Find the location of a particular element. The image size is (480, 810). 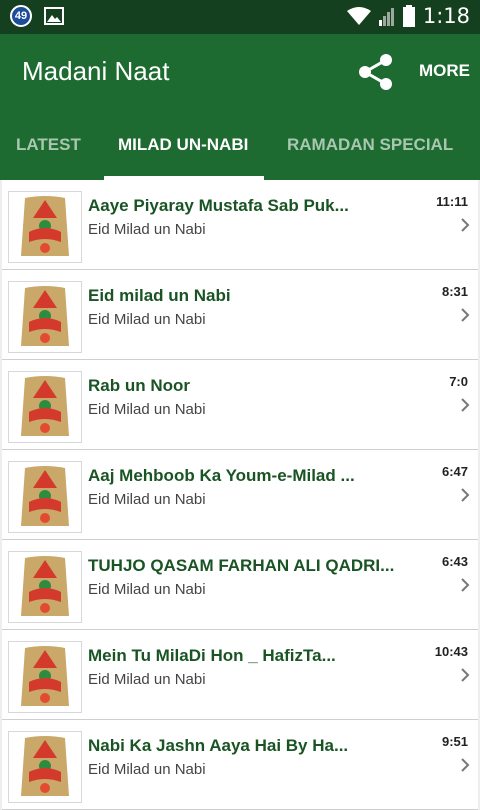

status-bar: 49 1:18 is located at coordinates (240, 17).